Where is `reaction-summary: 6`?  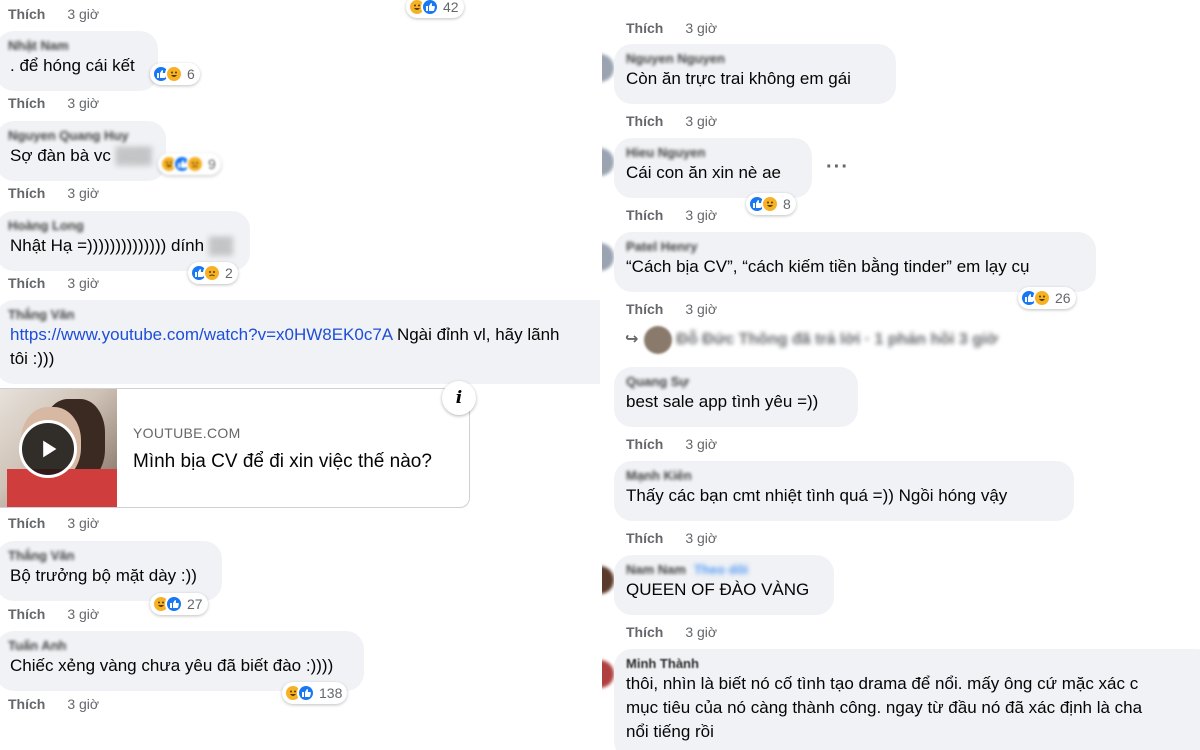 reaction-summary: 6 is located at coordinates (175, 74).